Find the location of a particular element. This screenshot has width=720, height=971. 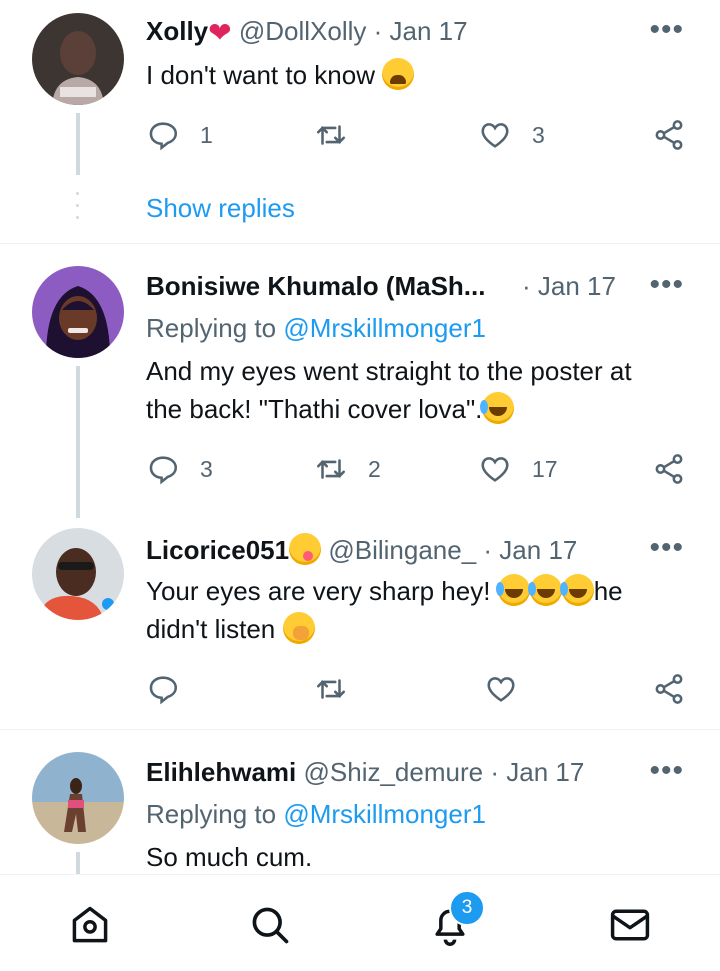

display-name: Licorice051 is located at coordinates (217, 550).